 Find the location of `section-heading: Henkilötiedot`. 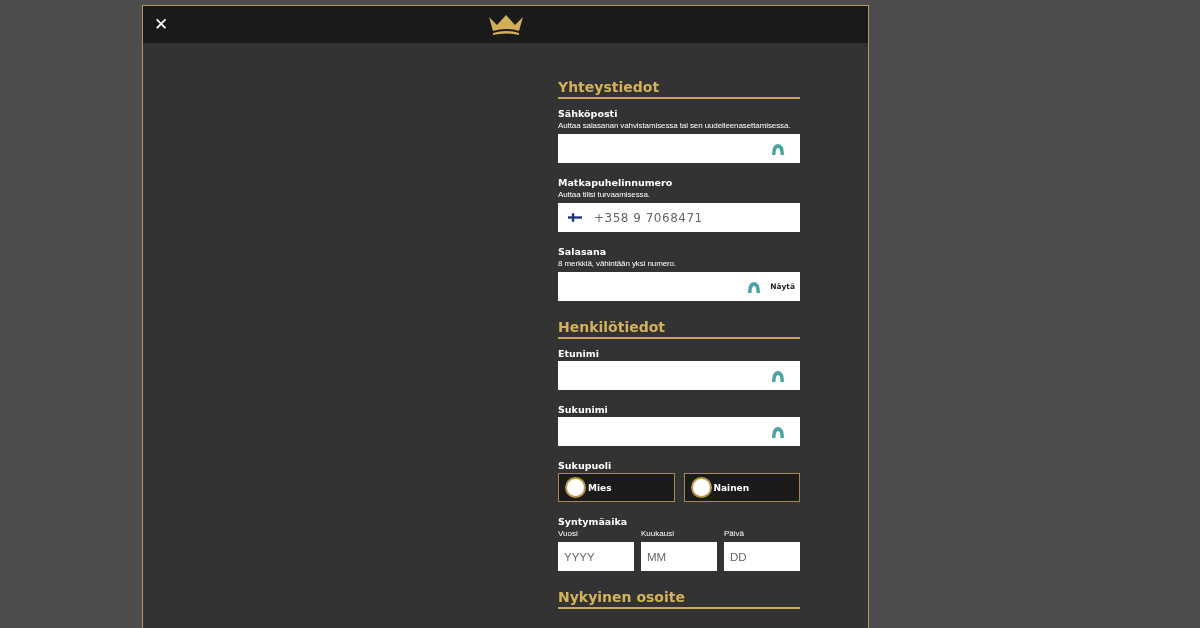

section-heading: Henkilötiedot is located at coordinates (679, 329).